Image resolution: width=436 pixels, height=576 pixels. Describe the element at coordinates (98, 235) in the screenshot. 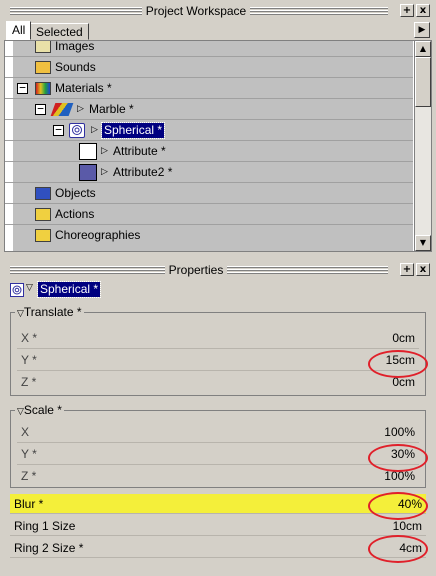

I see `tree-item-label: Choreographies` at that location.